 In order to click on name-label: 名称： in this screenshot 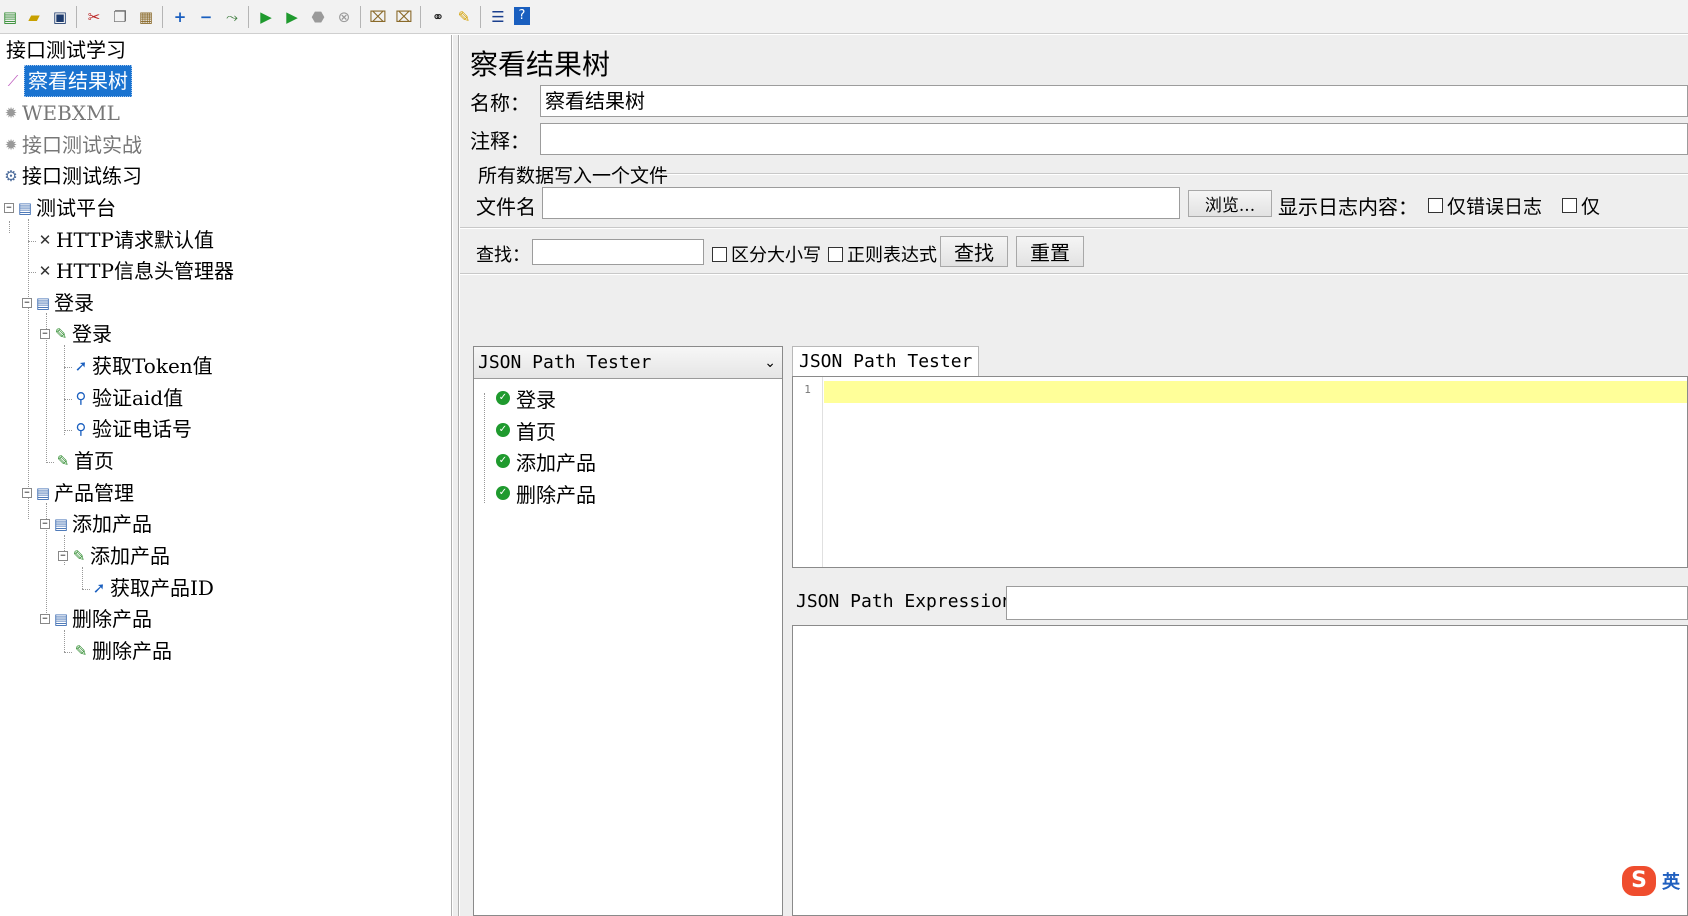, I will do `click(500, 103)`.